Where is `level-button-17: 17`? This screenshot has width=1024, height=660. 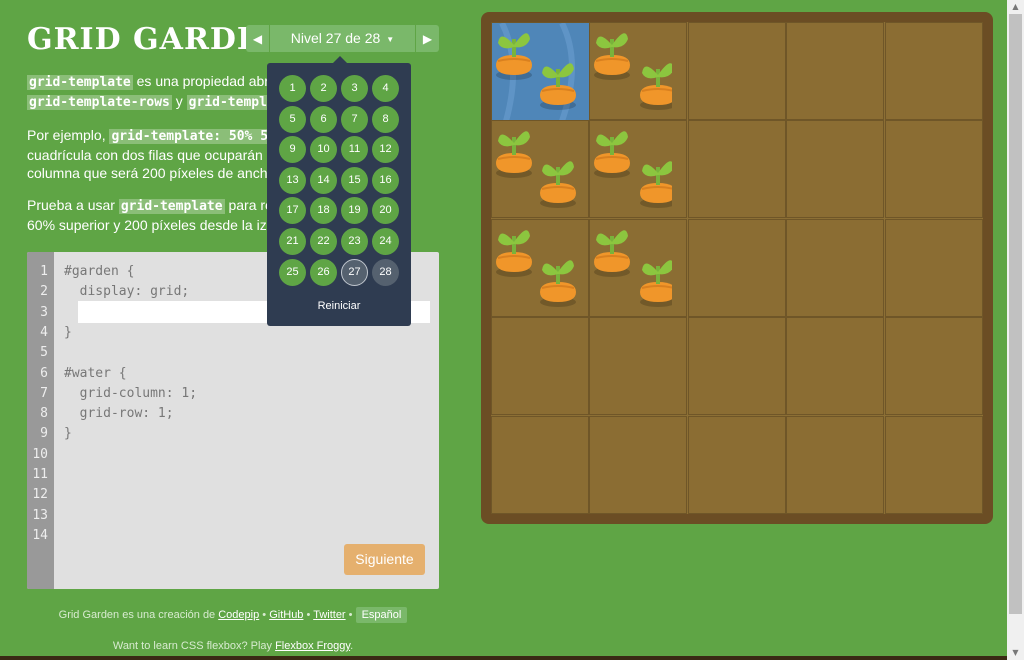 level-button-17: 17 is located at coordinates (292, 211).